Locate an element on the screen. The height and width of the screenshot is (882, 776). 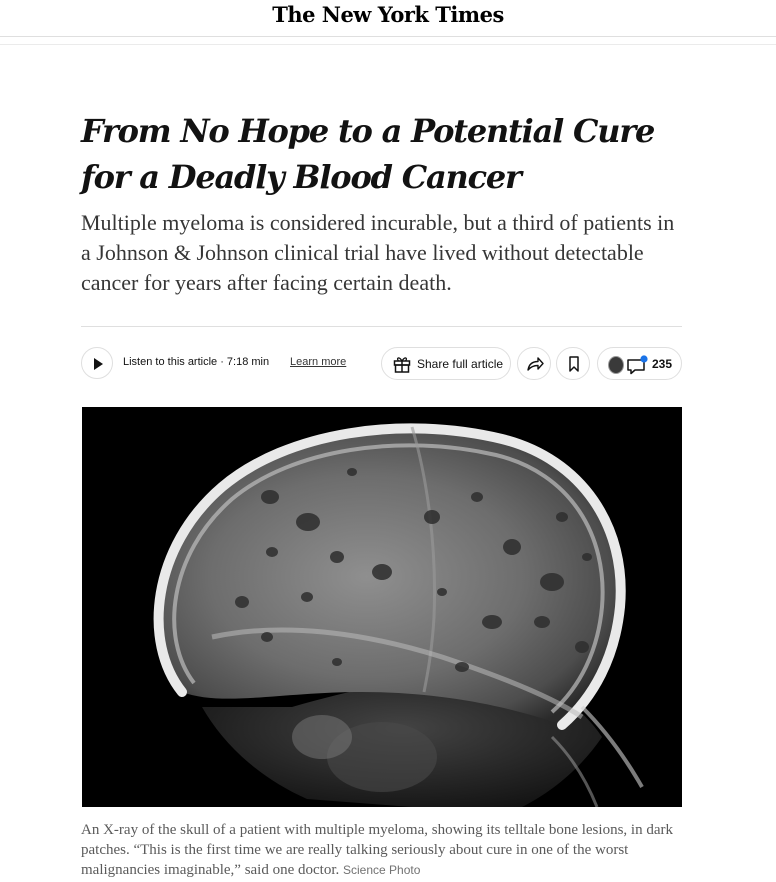
listen-play-button is located at coordinates (97, 363).